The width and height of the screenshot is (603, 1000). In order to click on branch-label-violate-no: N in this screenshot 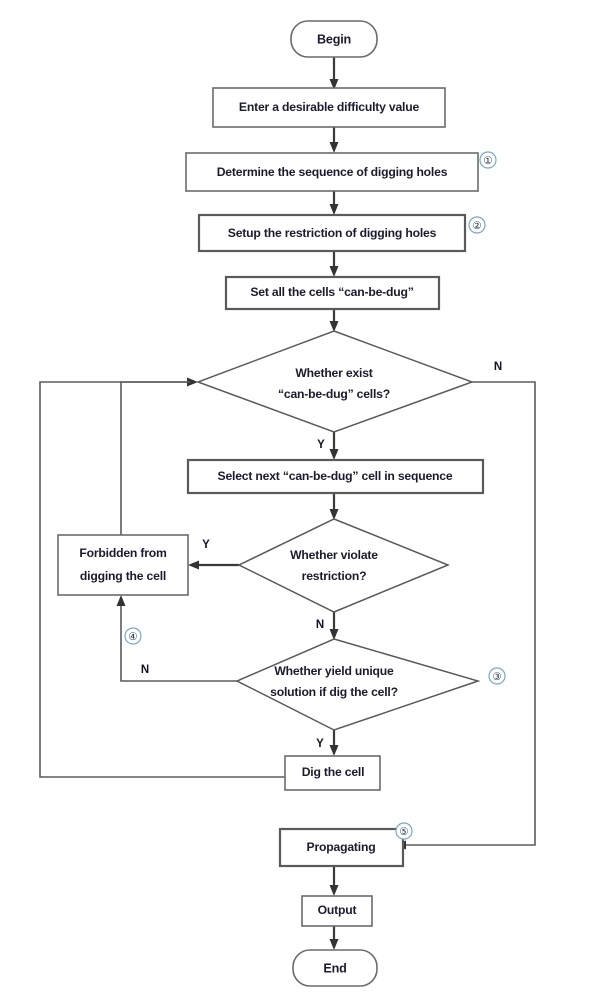, I will do `click(320, 625)`.